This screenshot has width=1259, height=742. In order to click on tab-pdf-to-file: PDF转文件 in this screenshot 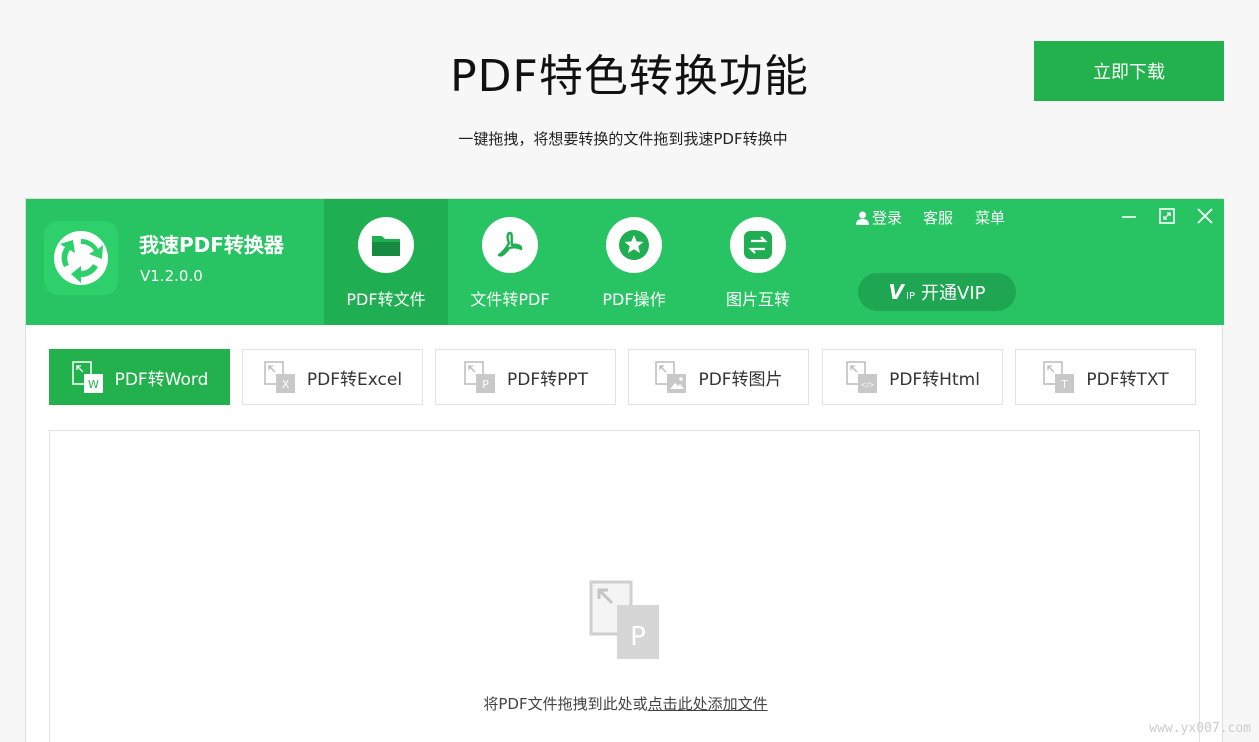, I will do `click(386, 262)`.